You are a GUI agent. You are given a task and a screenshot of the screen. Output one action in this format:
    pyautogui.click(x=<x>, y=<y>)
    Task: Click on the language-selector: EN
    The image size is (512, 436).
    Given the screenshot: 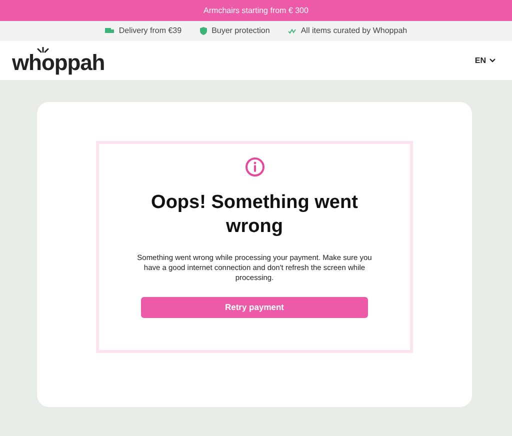 What is the action you would take?
    pyautogui.click(x=485, y=60)
    